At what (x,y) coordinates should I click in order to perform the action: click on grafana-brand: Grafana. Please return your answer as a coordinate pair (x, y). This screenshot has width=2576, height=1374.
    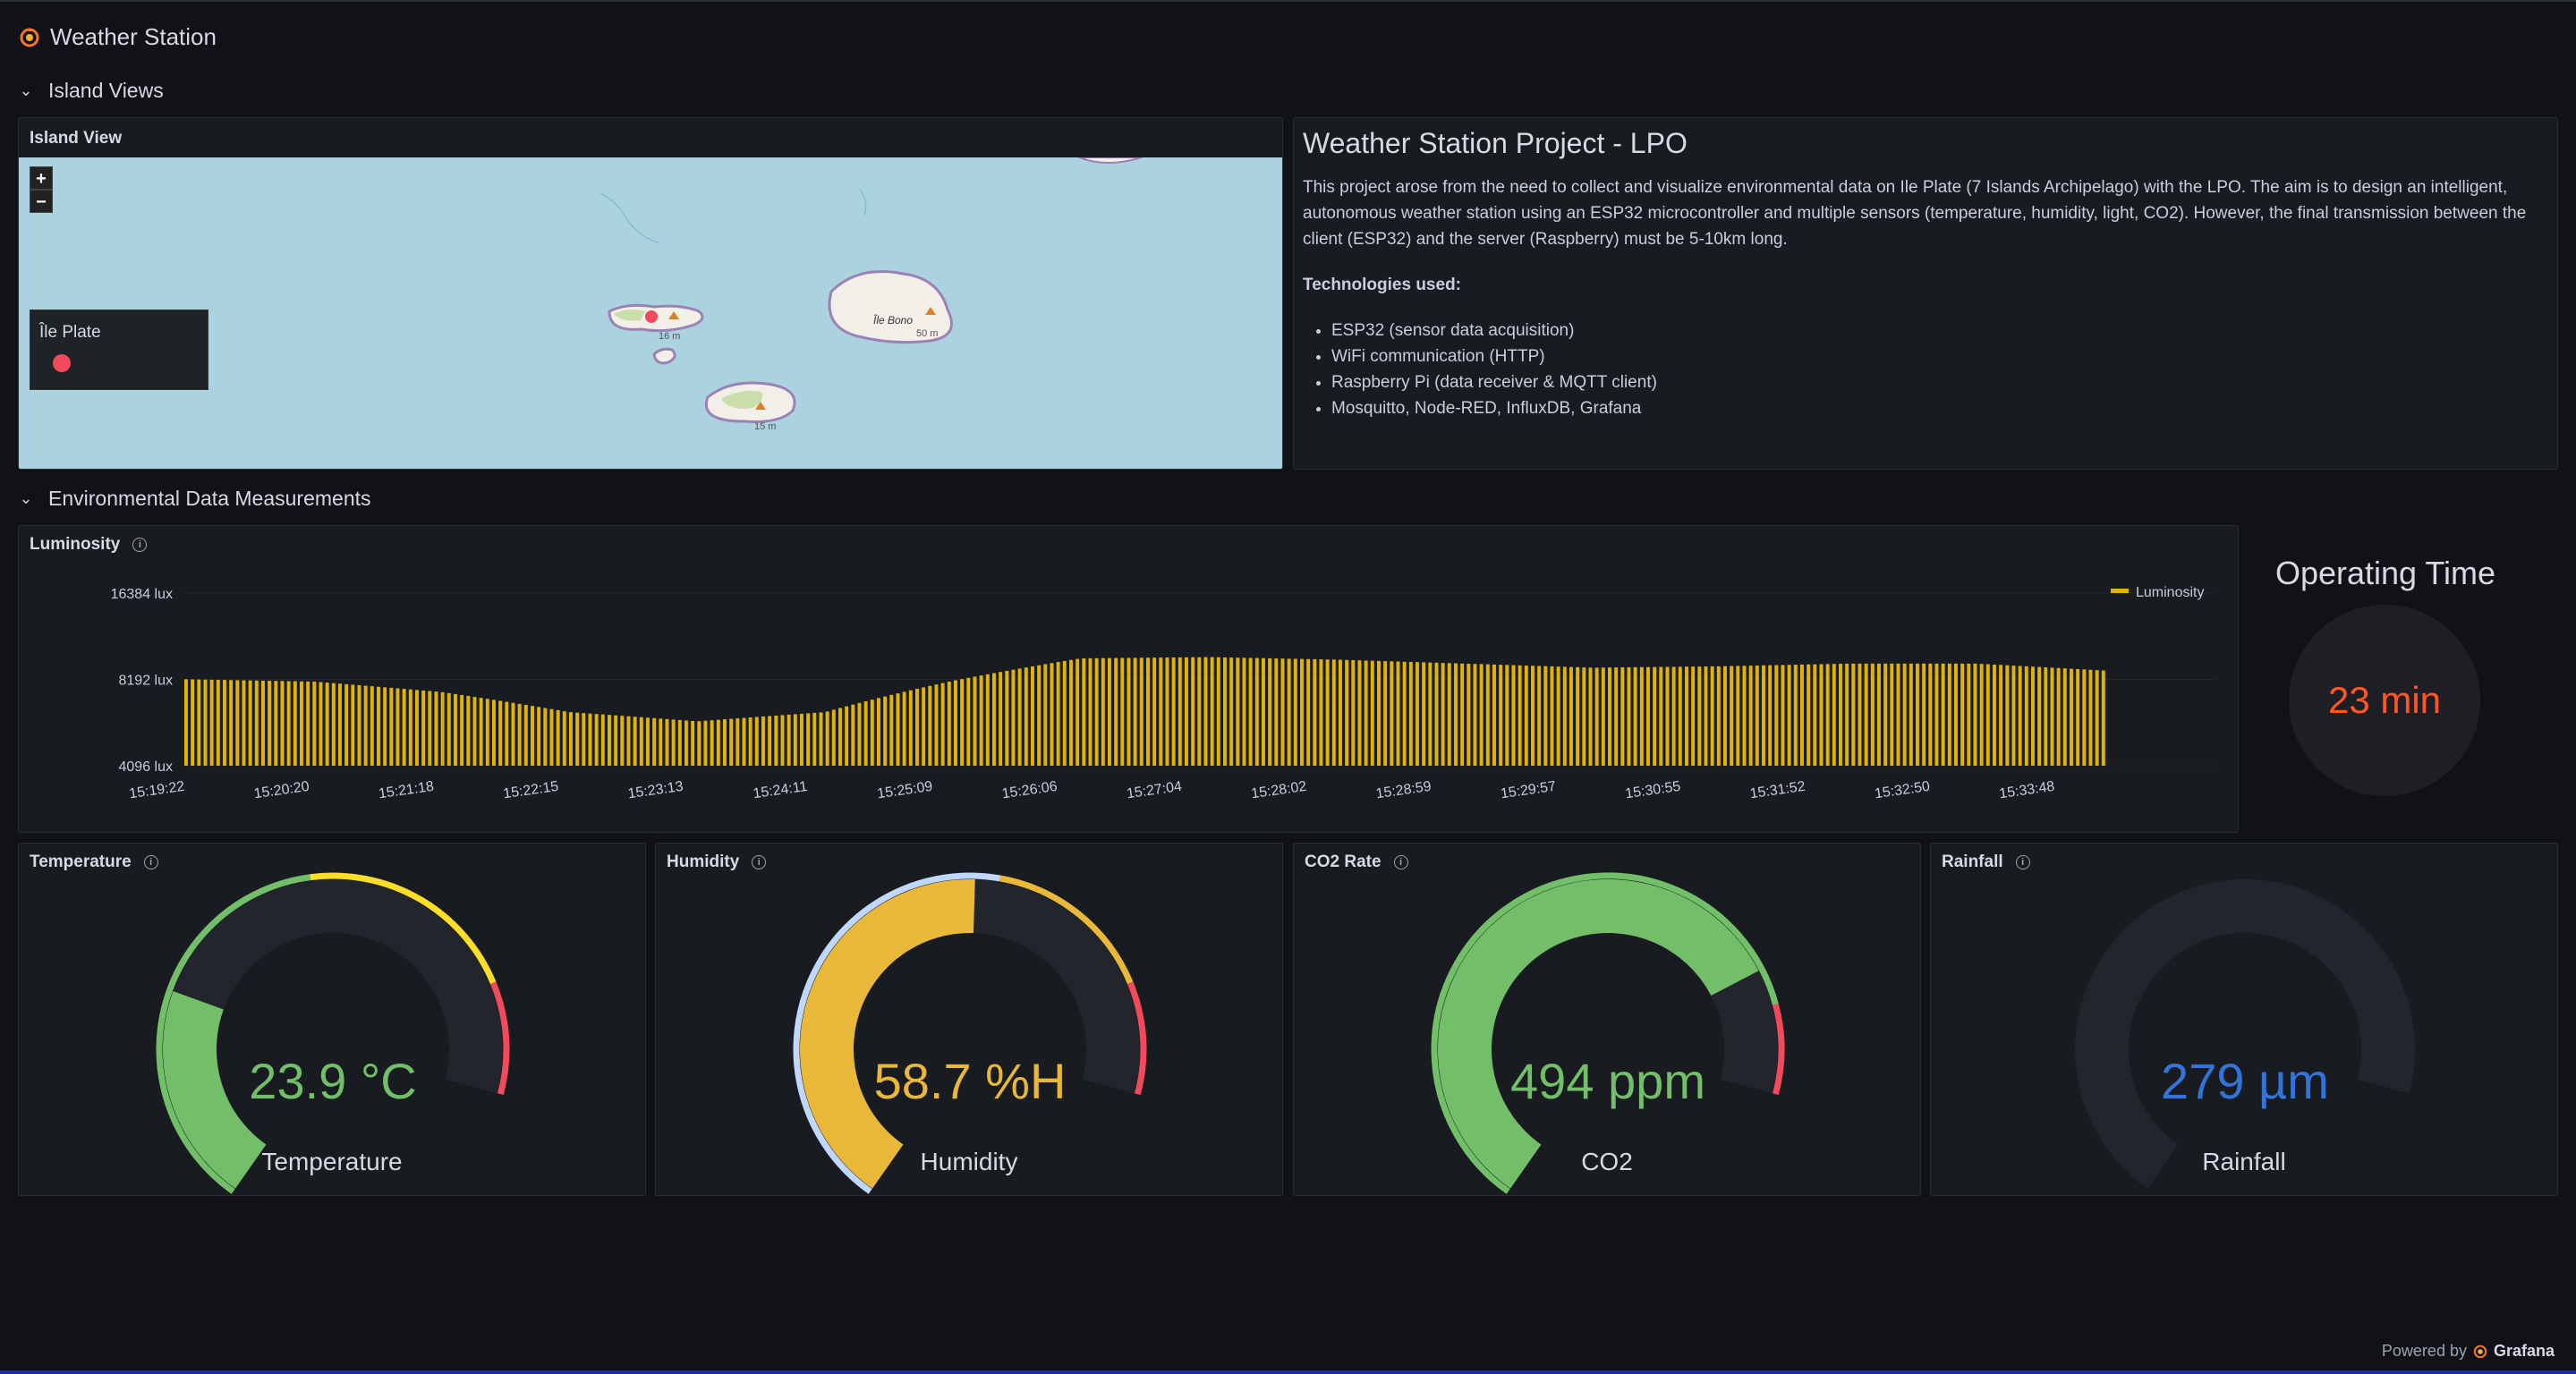
    Looking at the image, I should click on (2524, 1351).